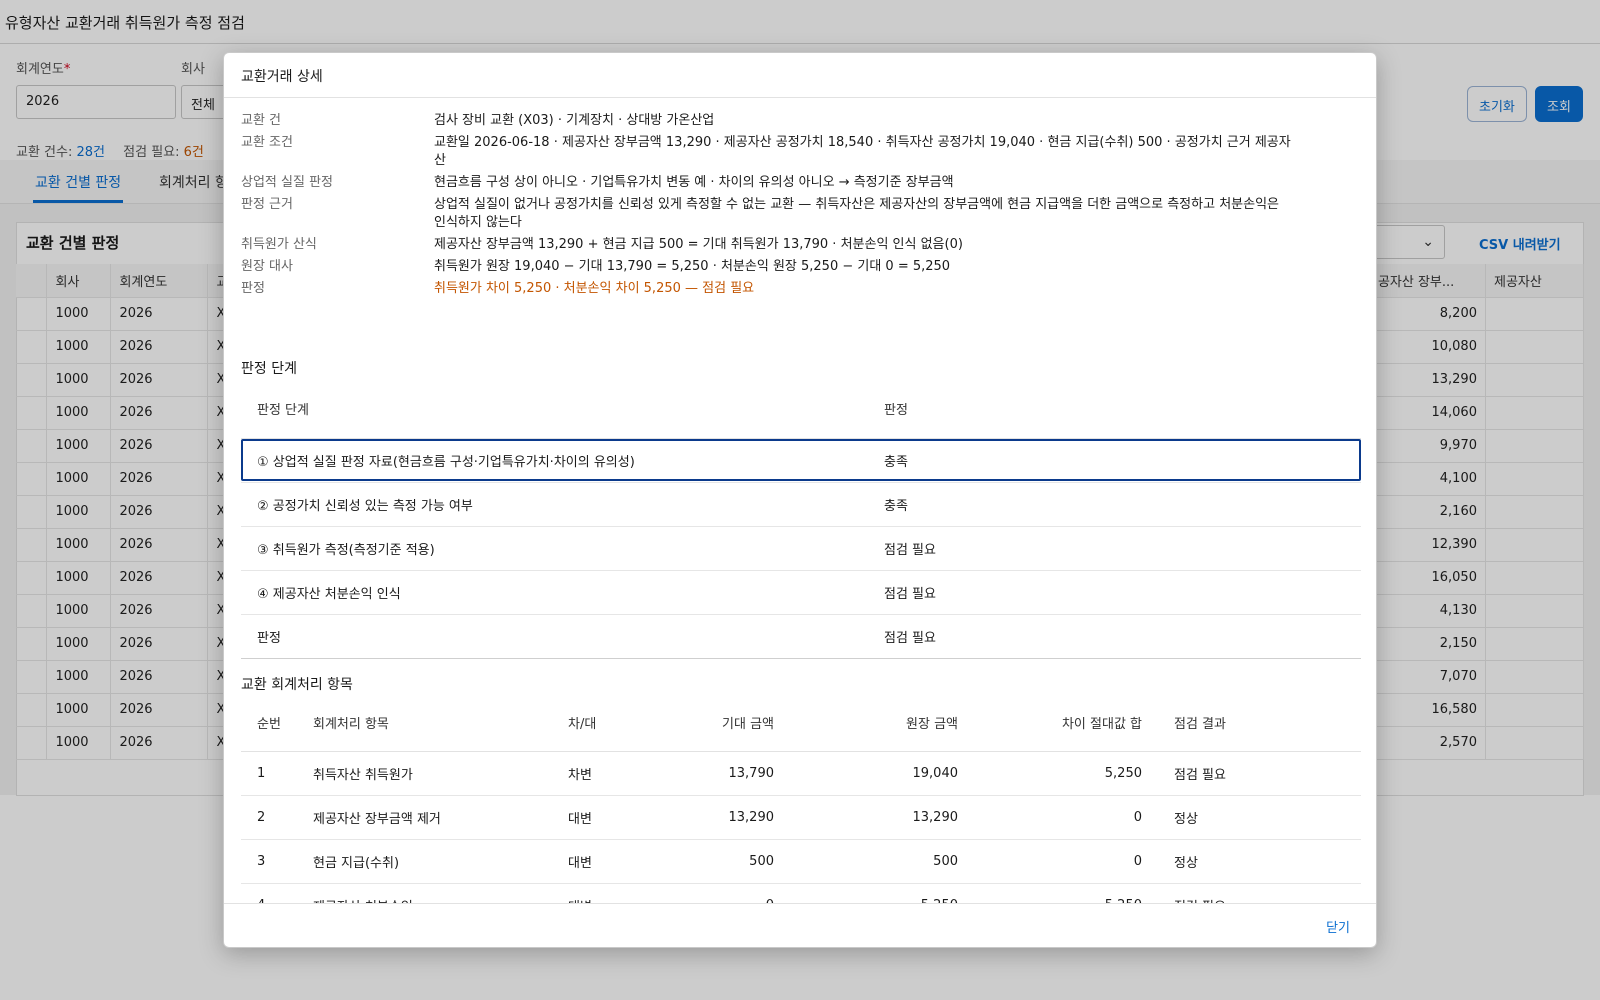 The height and width of the screenshot is (1000, 1600). Describe the element at coordinates (269, 817) in the screenshot. I see `item-no: 2` at that location.